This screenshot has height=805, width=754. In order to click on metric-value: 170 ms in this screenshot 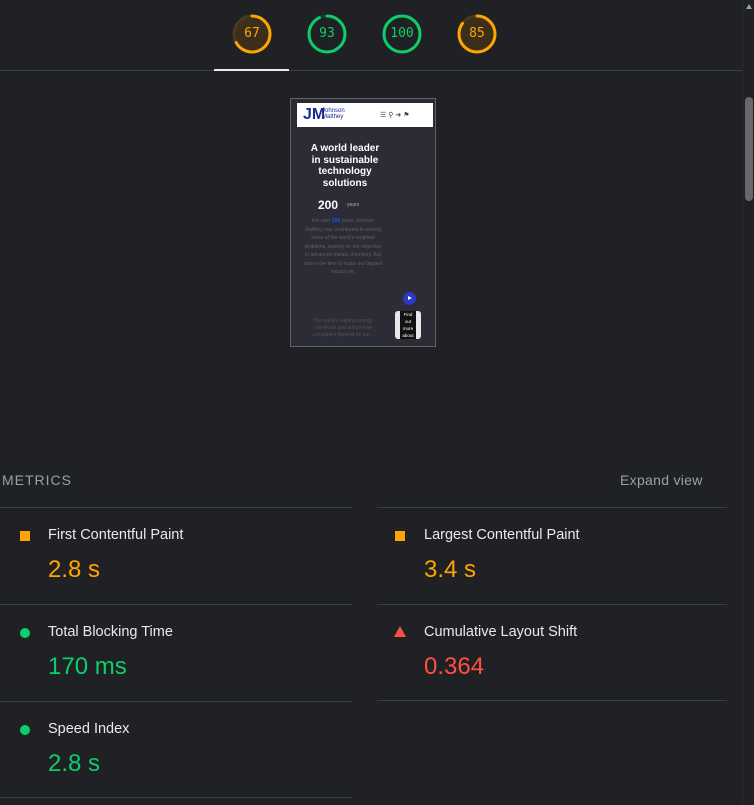, I will do `click(87, 666)`.